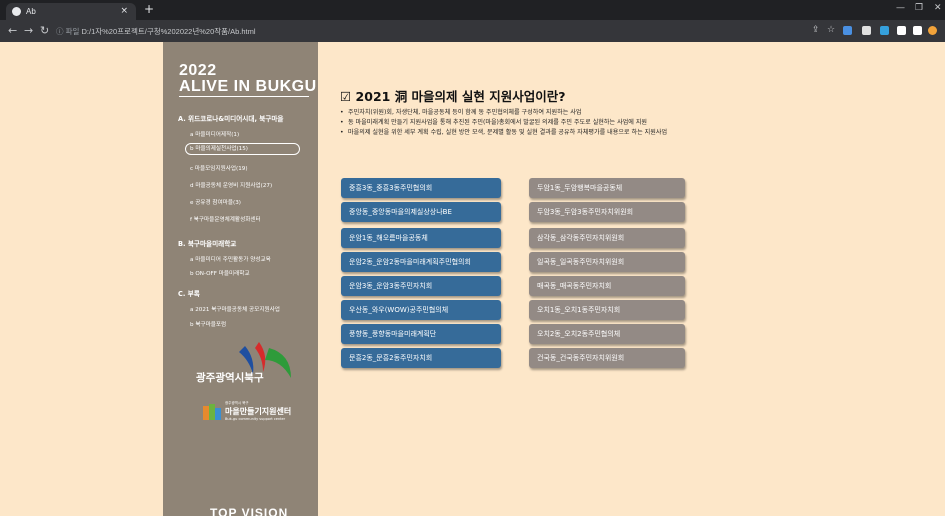  Describe the element at coordinates (225, 219) in the screenshot. I see `sidebar-item: f 북구마을운영체계활성화센터` at that location.